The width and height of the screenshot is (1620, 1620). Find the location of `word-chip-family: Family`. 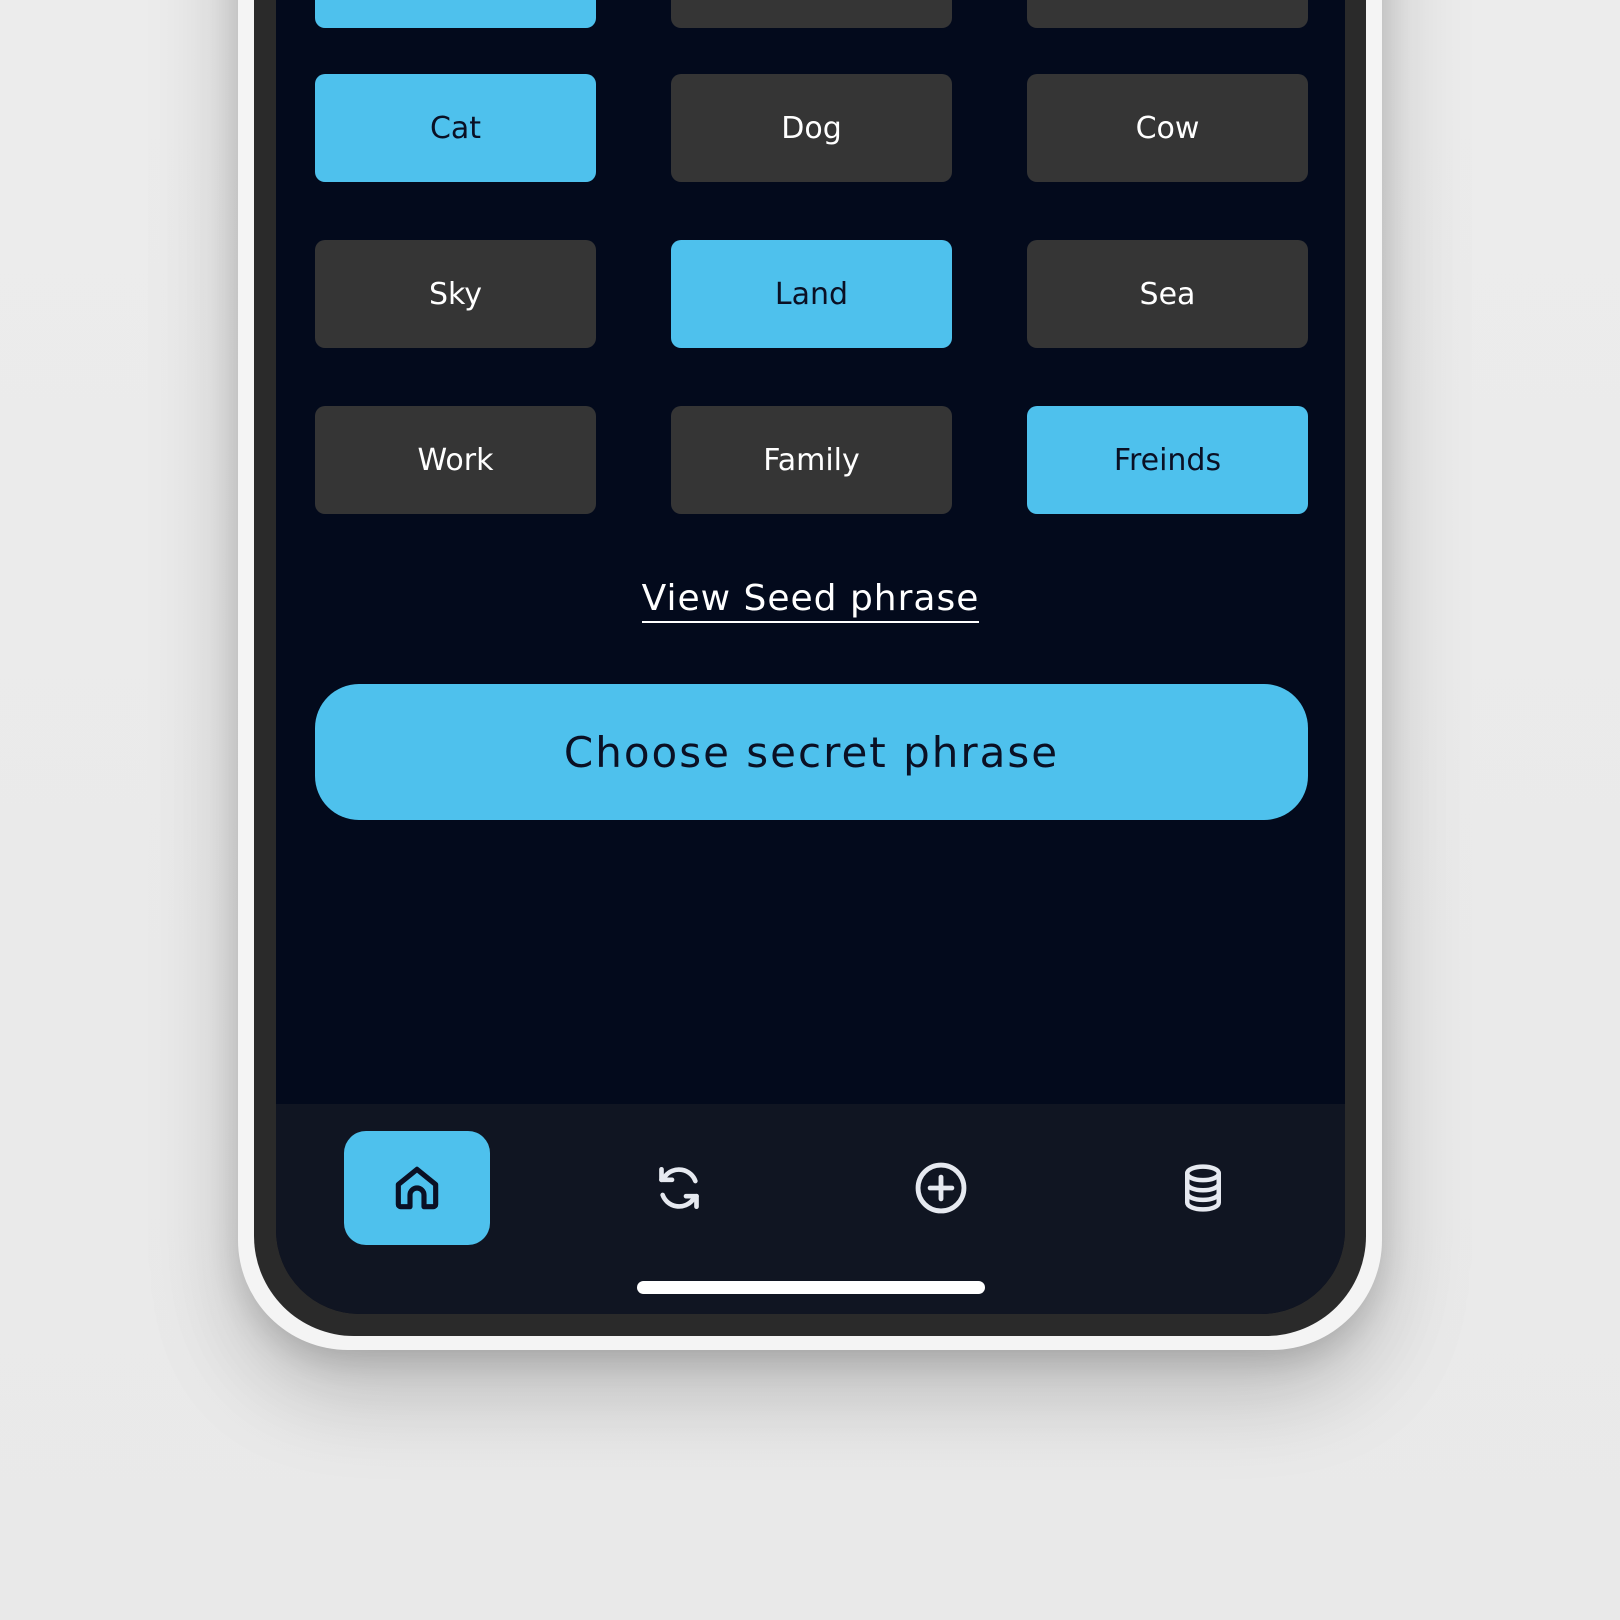

word-chip-family: Family is located at coordinates (811, 460).